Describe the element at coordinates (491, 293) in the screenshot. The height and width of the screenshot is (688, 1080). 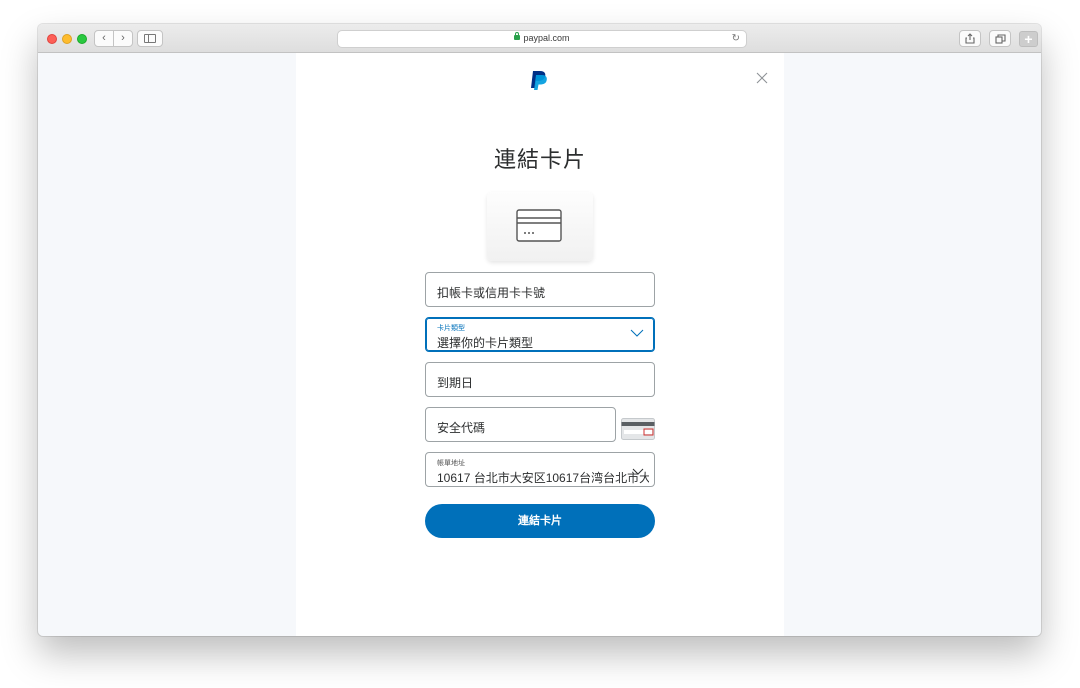
I see `card-number-placeholder: 扣帳卡或信用卡卡號` at that location.